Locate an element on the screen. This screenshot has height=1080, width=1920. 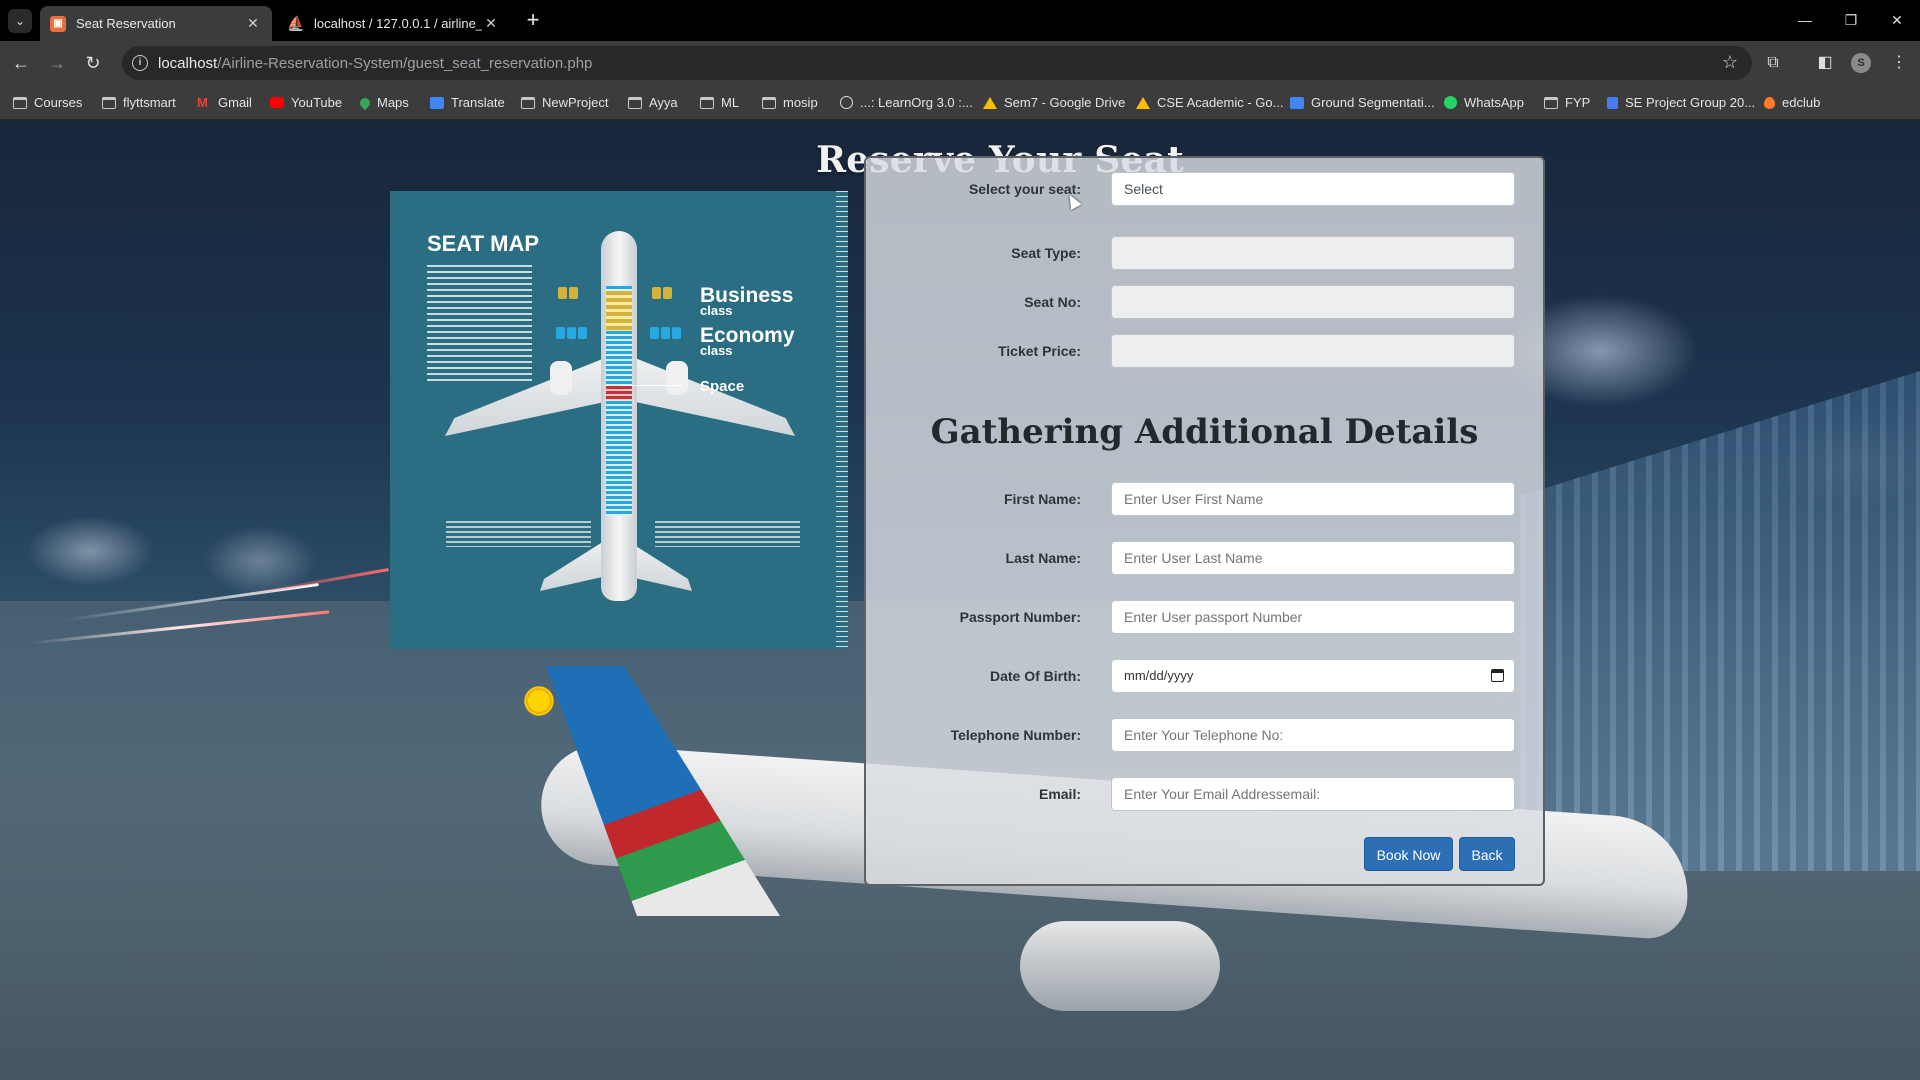
plane-engine-left is located at coordinates (561, 378).